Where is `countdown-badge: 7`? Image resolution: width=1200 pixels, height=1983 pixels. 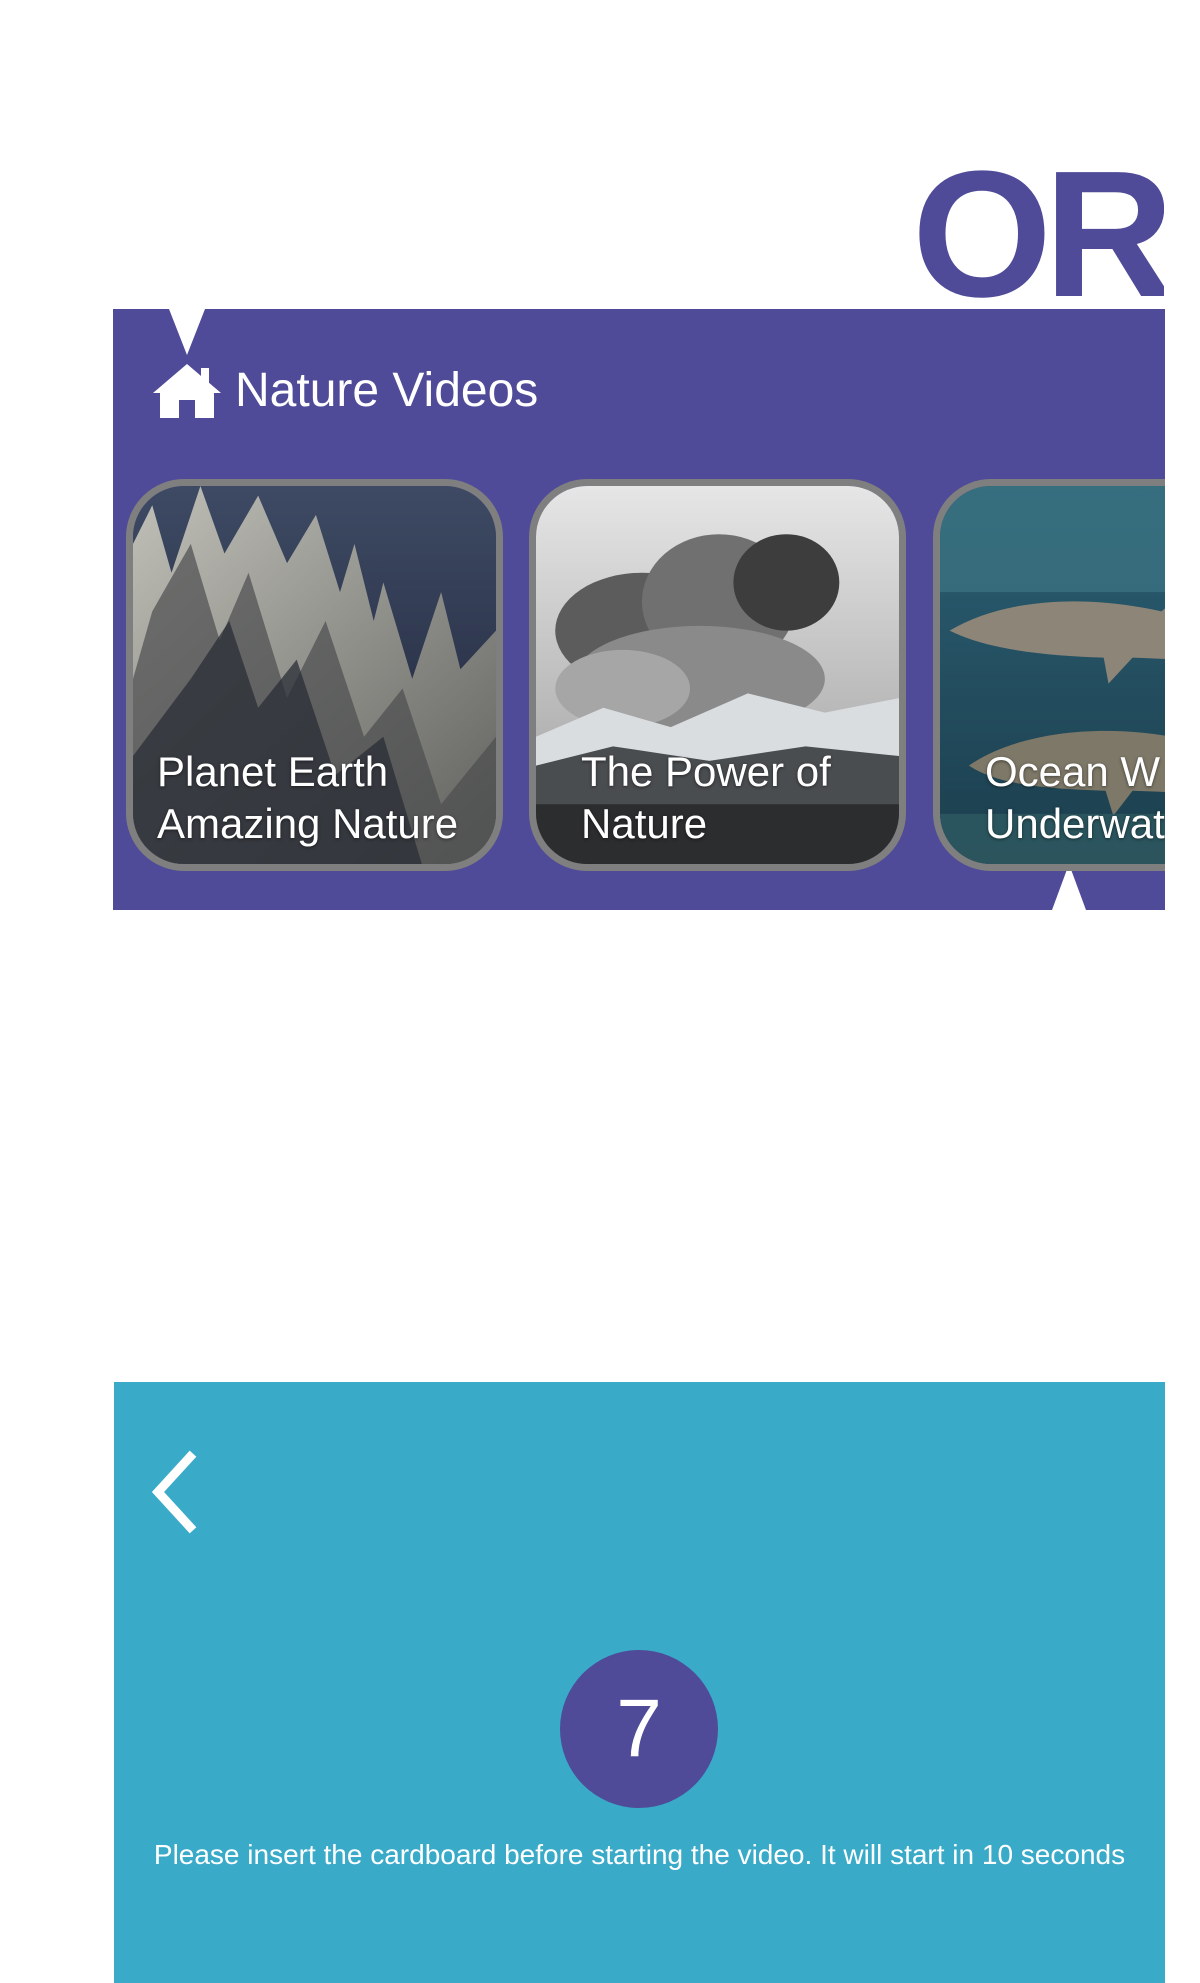 countdown-badge: 7 is located at coordinates (639, 1729).